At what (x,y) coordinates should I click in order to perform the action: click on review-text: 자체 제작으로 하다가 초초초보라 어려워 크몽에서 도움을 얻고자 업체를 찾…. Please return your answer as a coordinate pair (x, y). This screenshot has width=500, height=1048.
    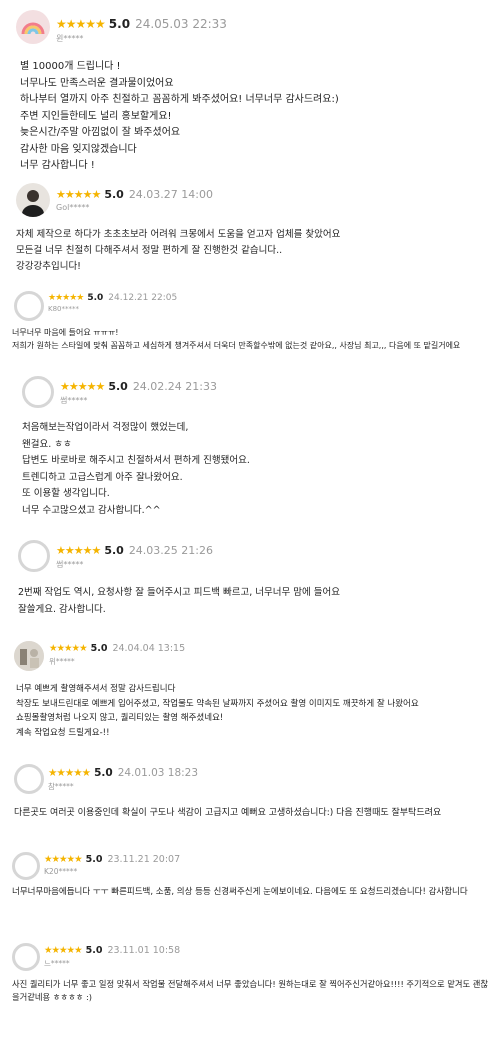
    Looking at the image, I should click on (178, 250).